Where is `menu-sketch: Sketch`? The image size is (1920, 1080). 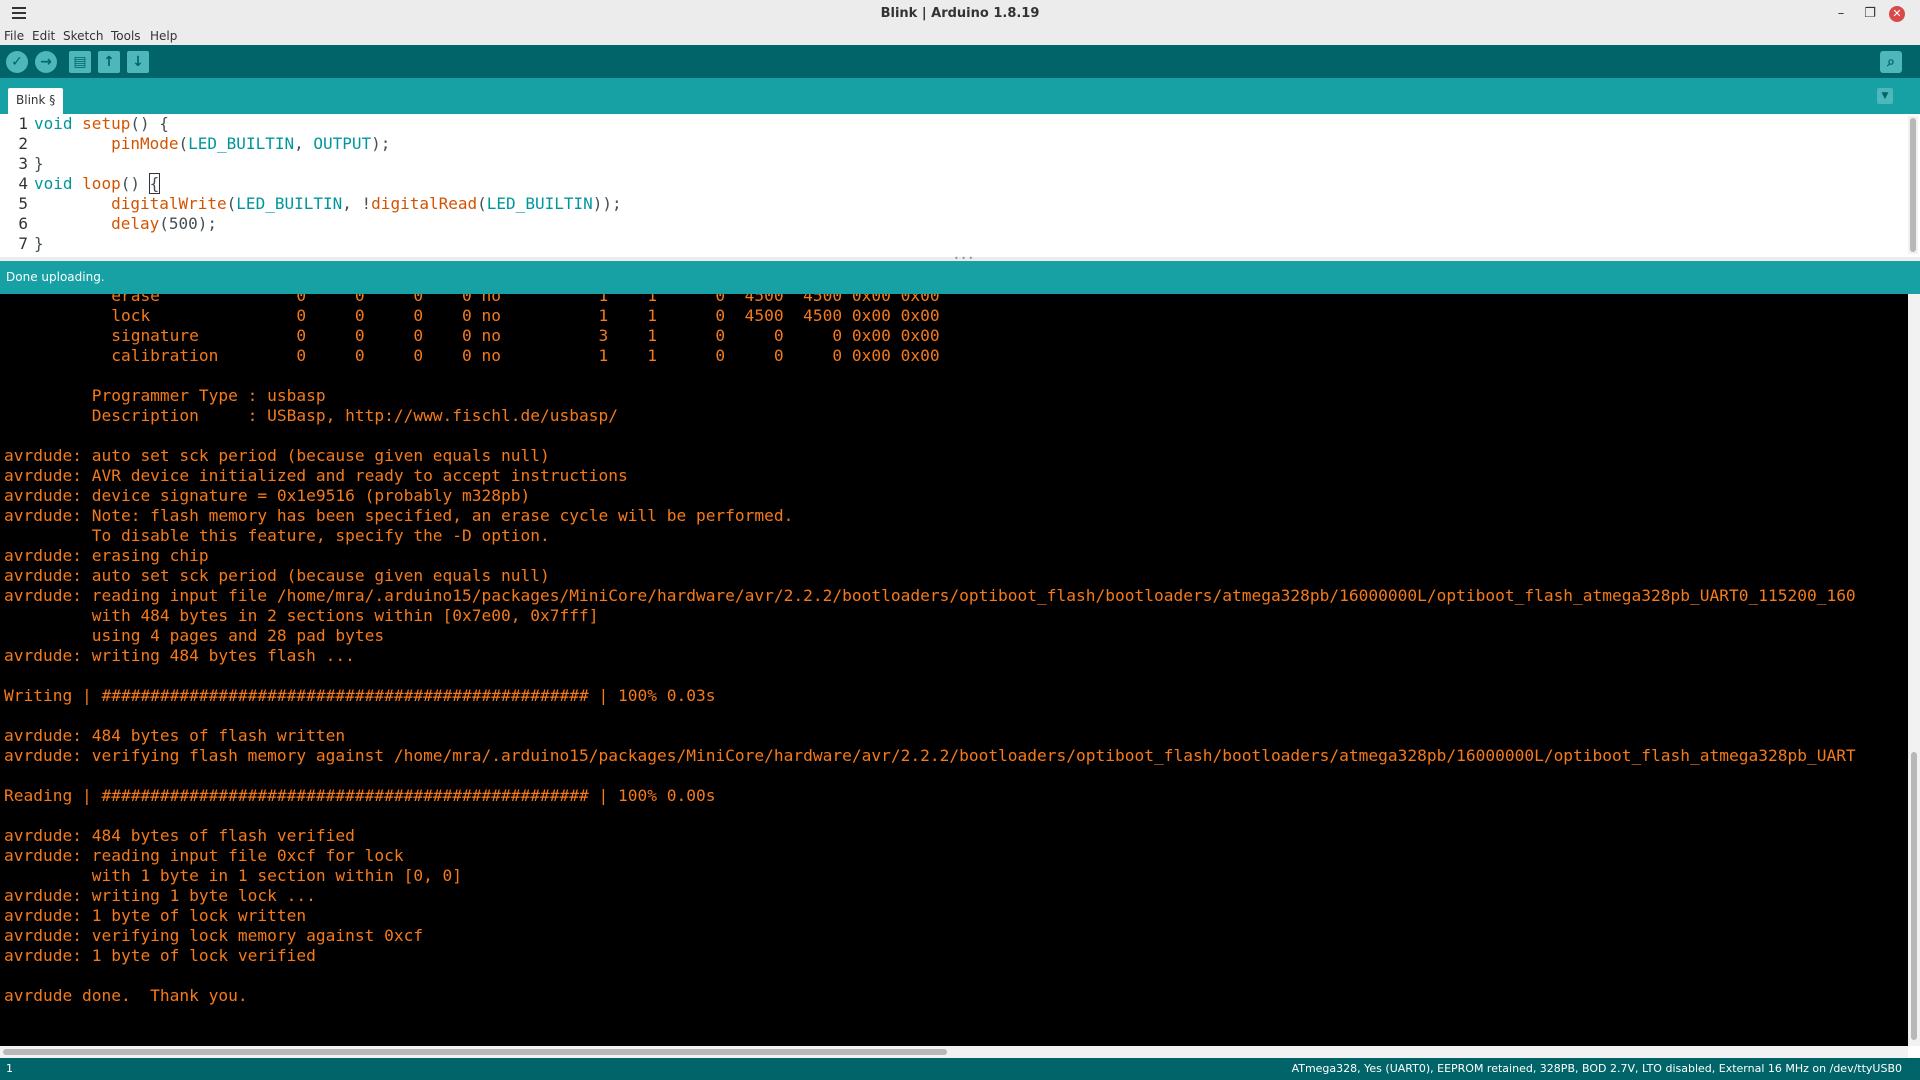 menu-sketch: Sketch is located at coordinates (83, 36).